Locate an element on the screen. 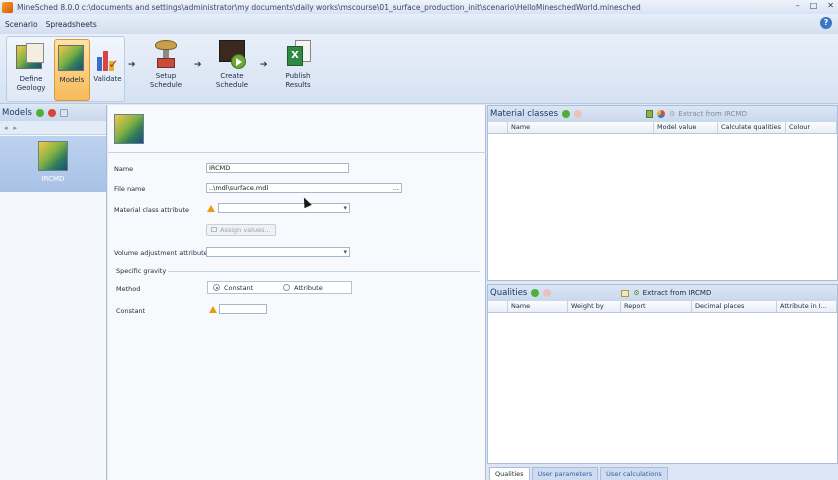  create-schedule-button: Create Schedule is located at coordinates (232, 67).